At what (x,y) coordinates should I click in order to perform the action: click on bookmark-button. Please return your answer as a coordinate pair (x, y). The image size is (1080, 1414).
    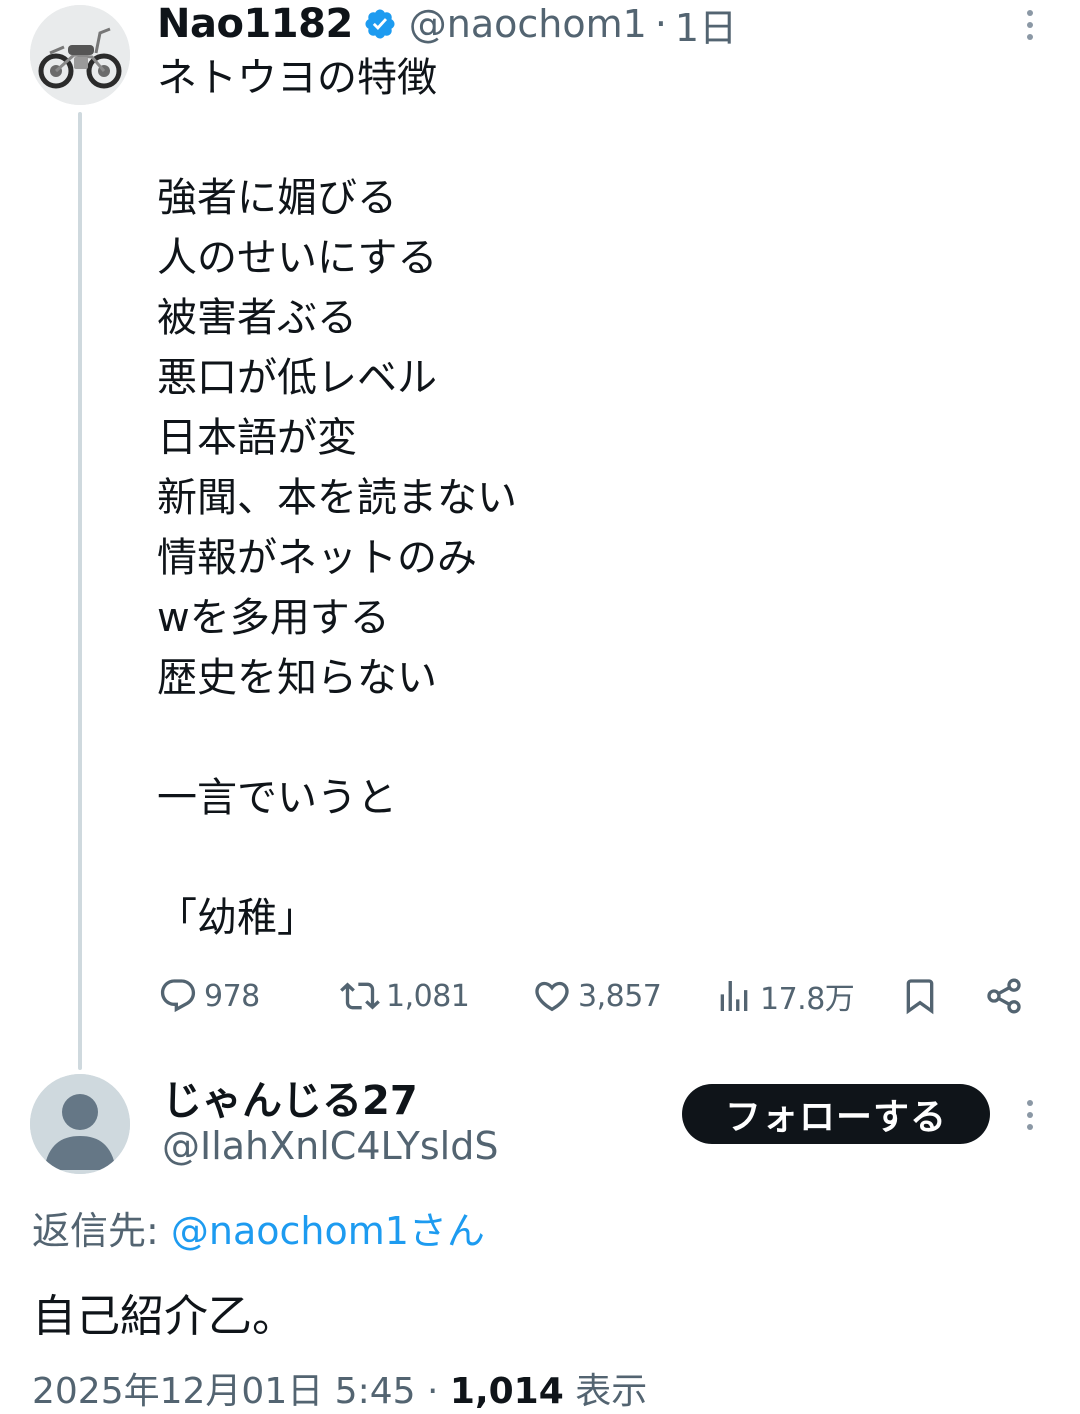
    Looking at the image, I should click on (920, 996).